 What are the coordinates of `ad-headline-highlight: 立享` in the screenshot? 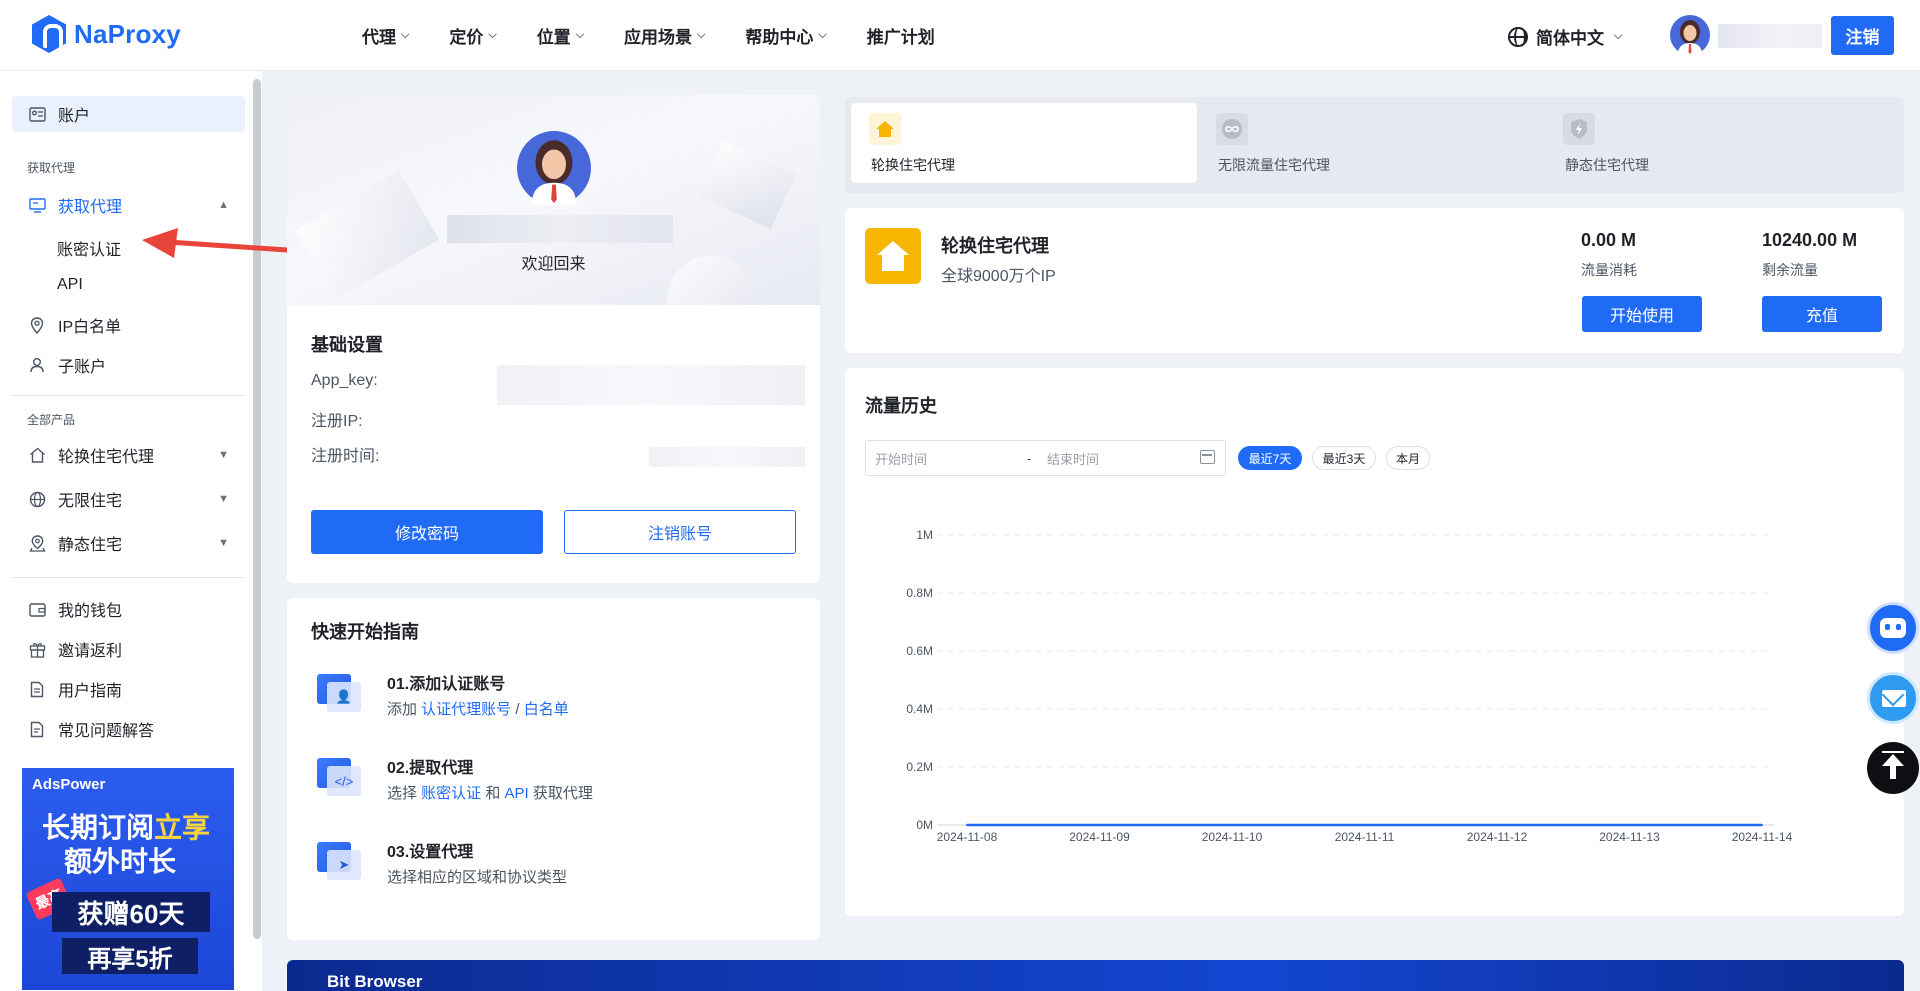 It's located at (182, 827).